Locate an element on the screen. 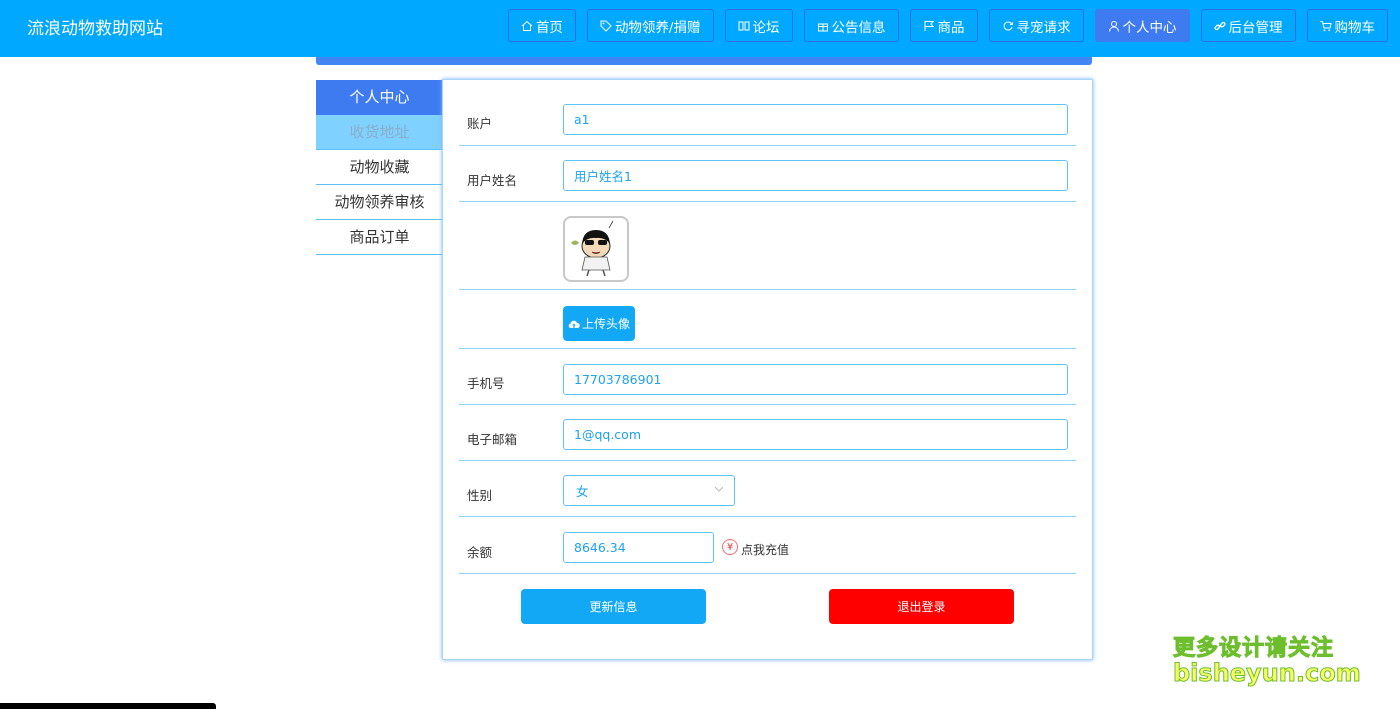 The height and width of the screenshot is (709, 1400). site-title: 流浪动物救助网站 is located at coordinates (95, 29).